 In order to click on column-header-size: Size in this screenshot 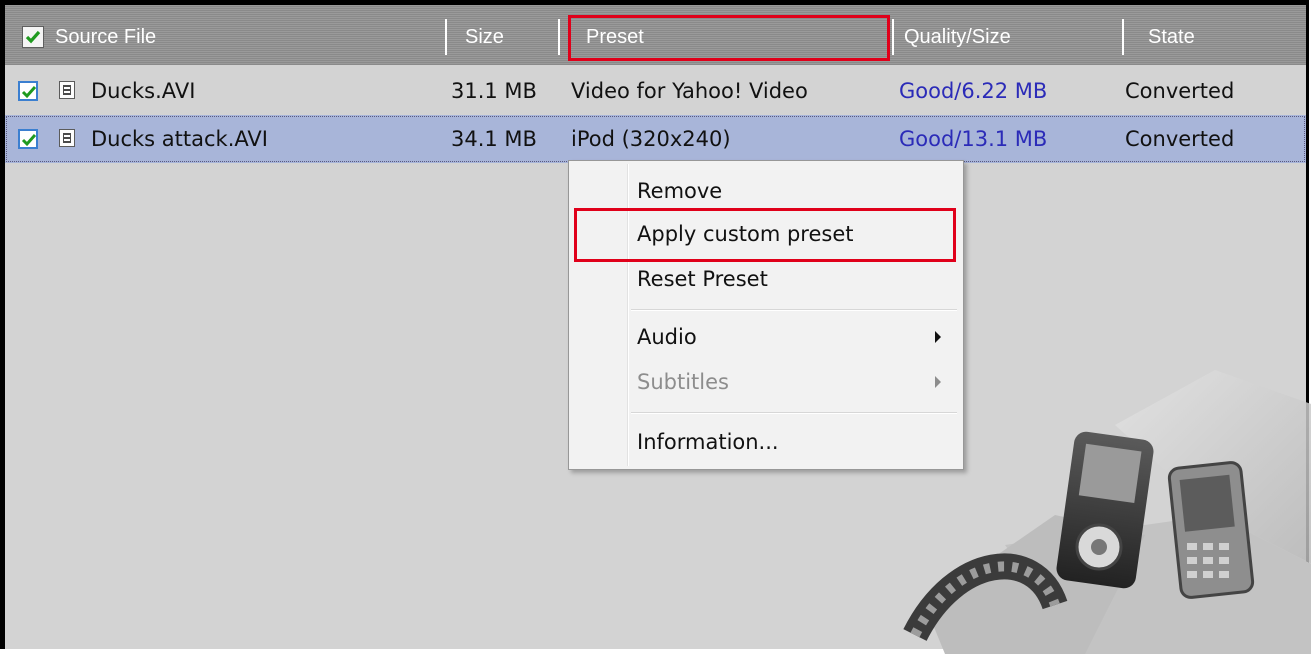, I will do `click(484, 37)`.